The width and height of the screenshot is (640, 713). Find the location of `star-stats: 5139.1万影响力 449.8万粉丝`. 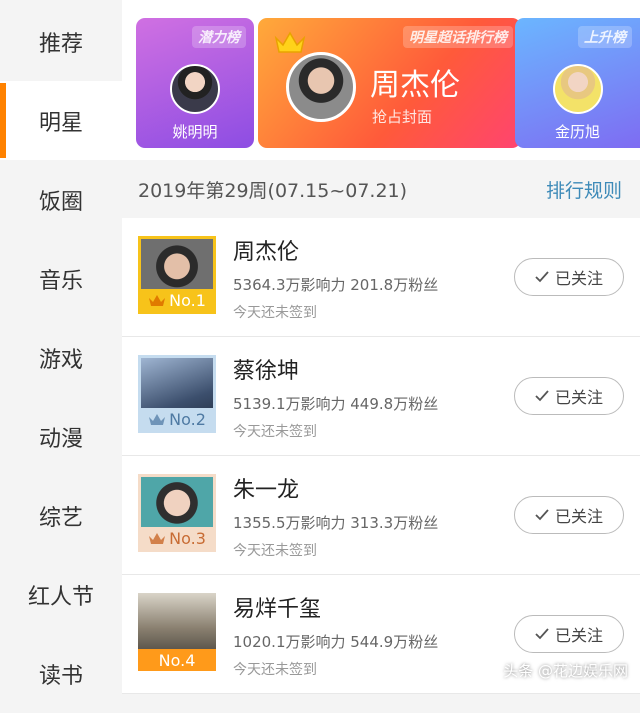

star-stats: 5139.1万影响力 449.8万粉丝 is located at coordinates (336, 404).